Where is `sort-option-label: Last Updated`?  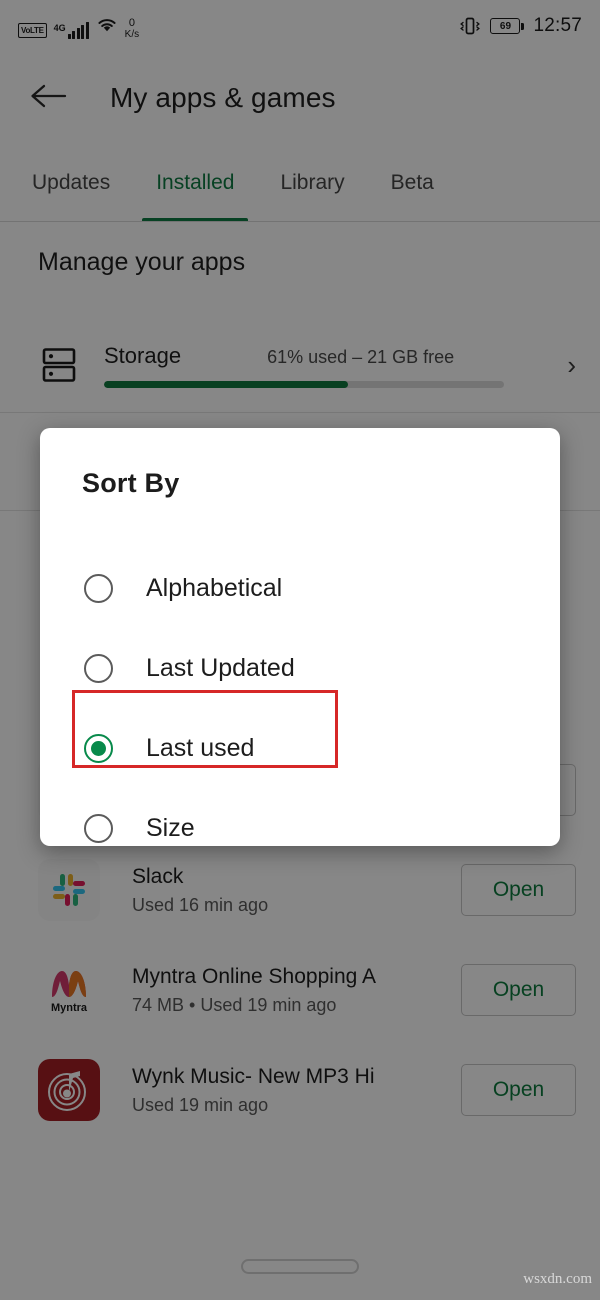
sort-option-label: Last Updated is located at coordinates (220, 667).